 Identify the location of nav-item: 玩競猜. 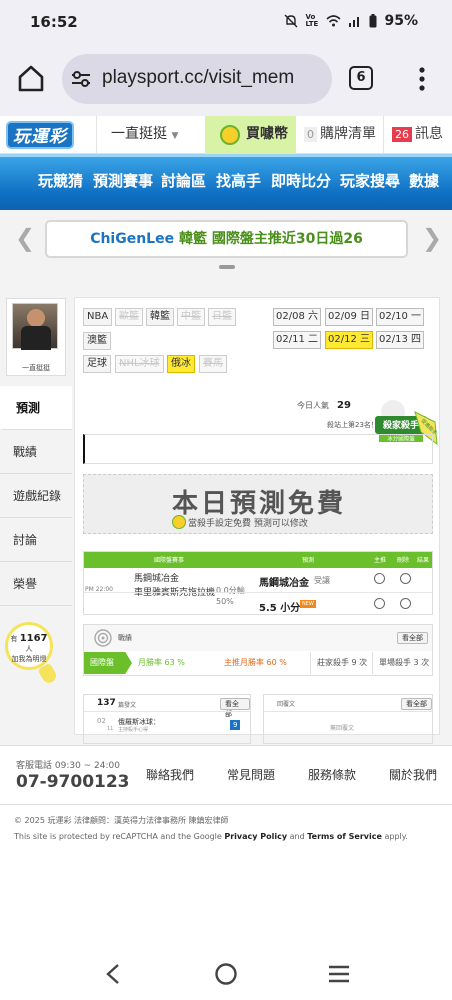
(60, 180).